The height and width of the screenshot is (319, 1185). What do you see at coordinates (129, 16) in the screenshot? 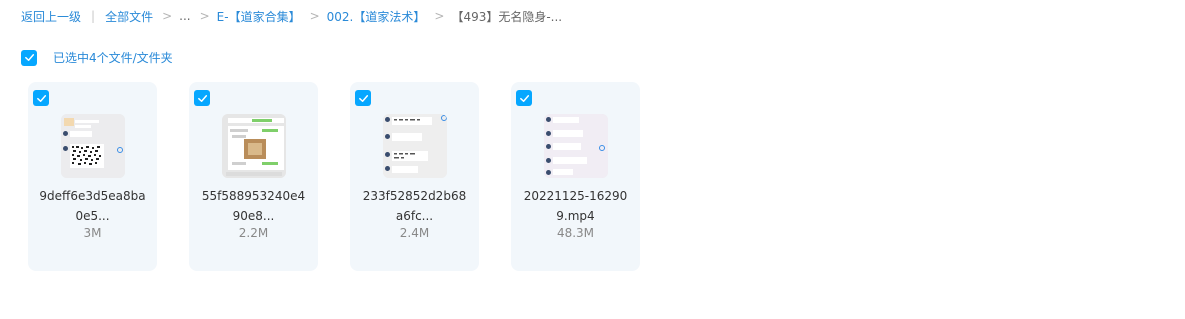
I see `all-files-link: 全部文件` at bounding box center [129, 16].